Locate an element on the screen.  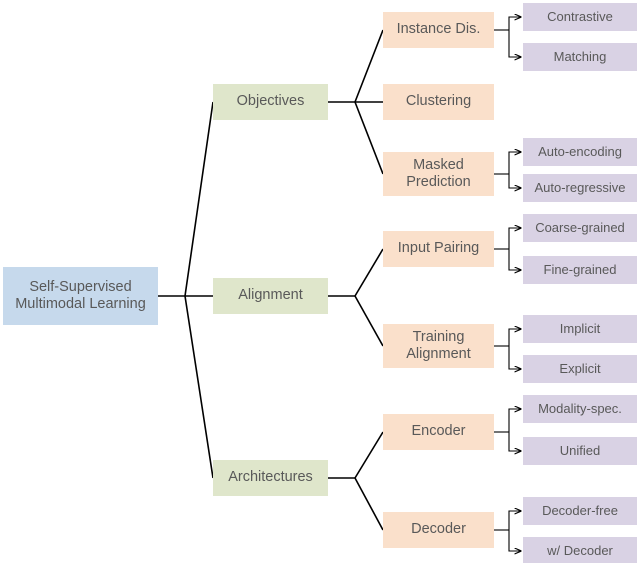
node-root-label: Self-Supervised Multimodal Learning is located at coordinates (80, 295).